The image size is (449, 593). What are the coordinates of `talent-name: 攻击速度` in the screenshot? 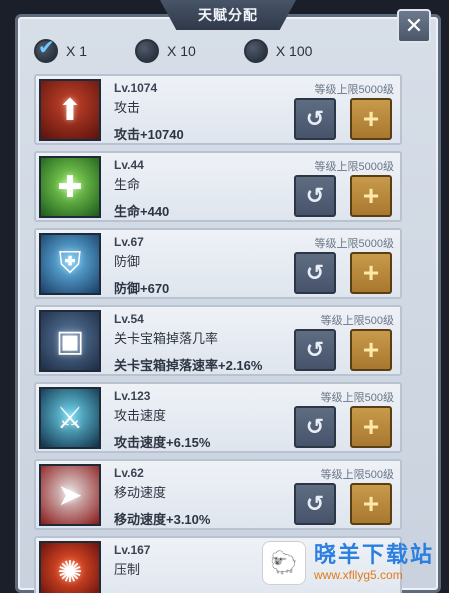 It's located at (140, 415).